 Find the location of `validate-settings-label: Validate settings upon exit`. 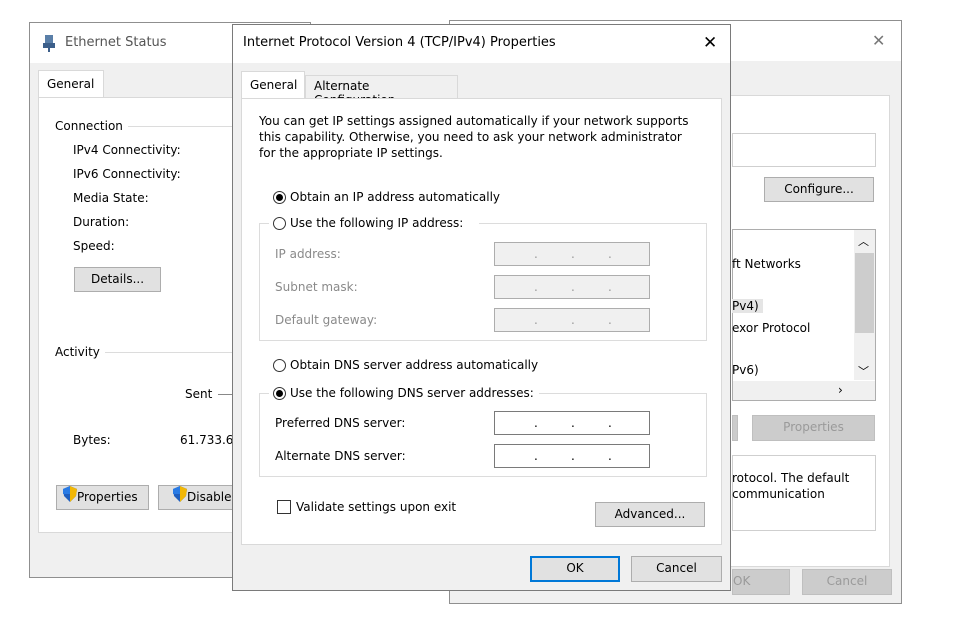

validate-settings-label: Validate settings upon exit is located at coordinates (376, 507).